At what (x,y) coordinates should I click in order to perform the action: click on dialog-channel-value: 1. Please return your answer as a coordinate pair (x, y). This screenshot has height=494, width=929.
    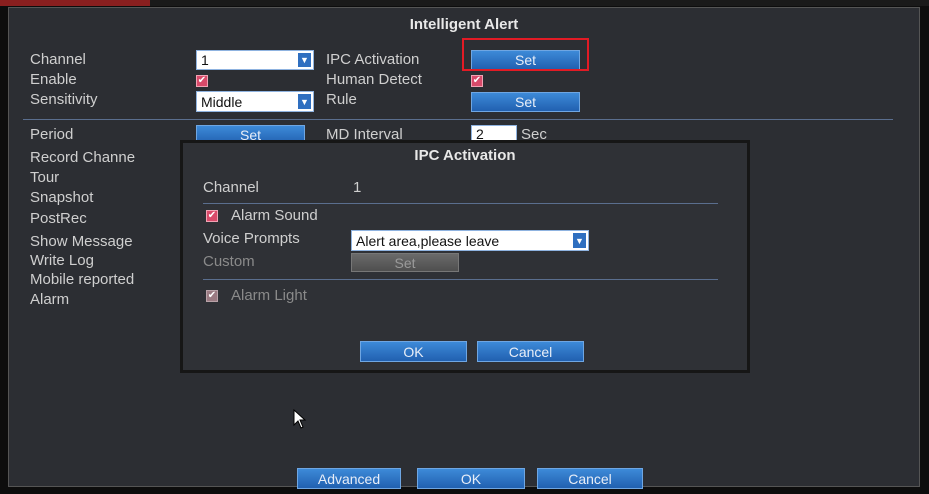
    Looking at the image, I should click on (357, 187).